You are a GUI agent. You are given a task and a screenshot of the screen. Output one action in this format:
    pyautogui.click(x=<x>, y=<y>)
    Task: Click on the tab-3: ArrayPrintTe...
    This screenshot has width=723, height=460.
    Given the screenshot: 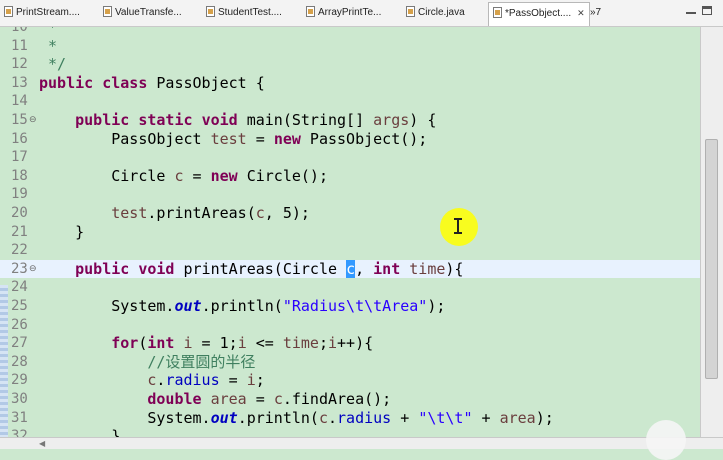 What is the action you would take?
    pyautogui.click(x=343, y=13)
    